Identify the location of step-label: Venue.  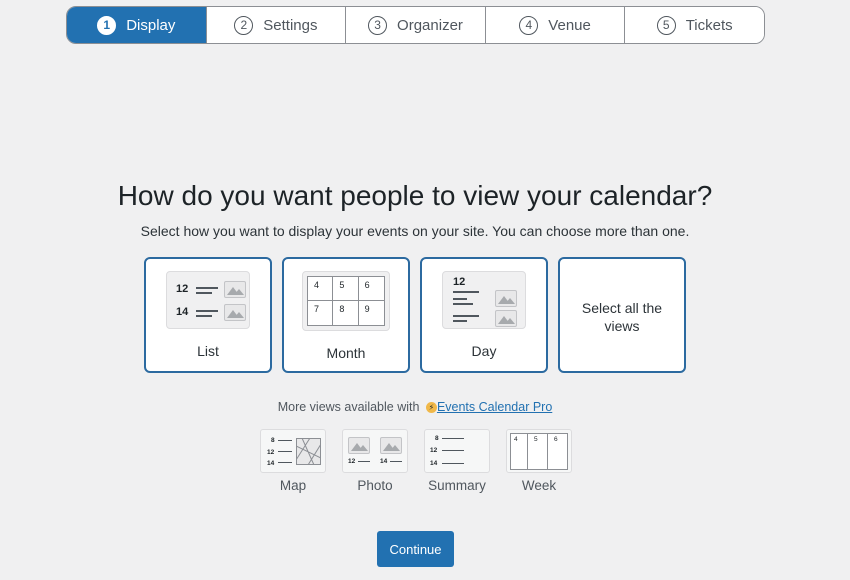
(569, 25).